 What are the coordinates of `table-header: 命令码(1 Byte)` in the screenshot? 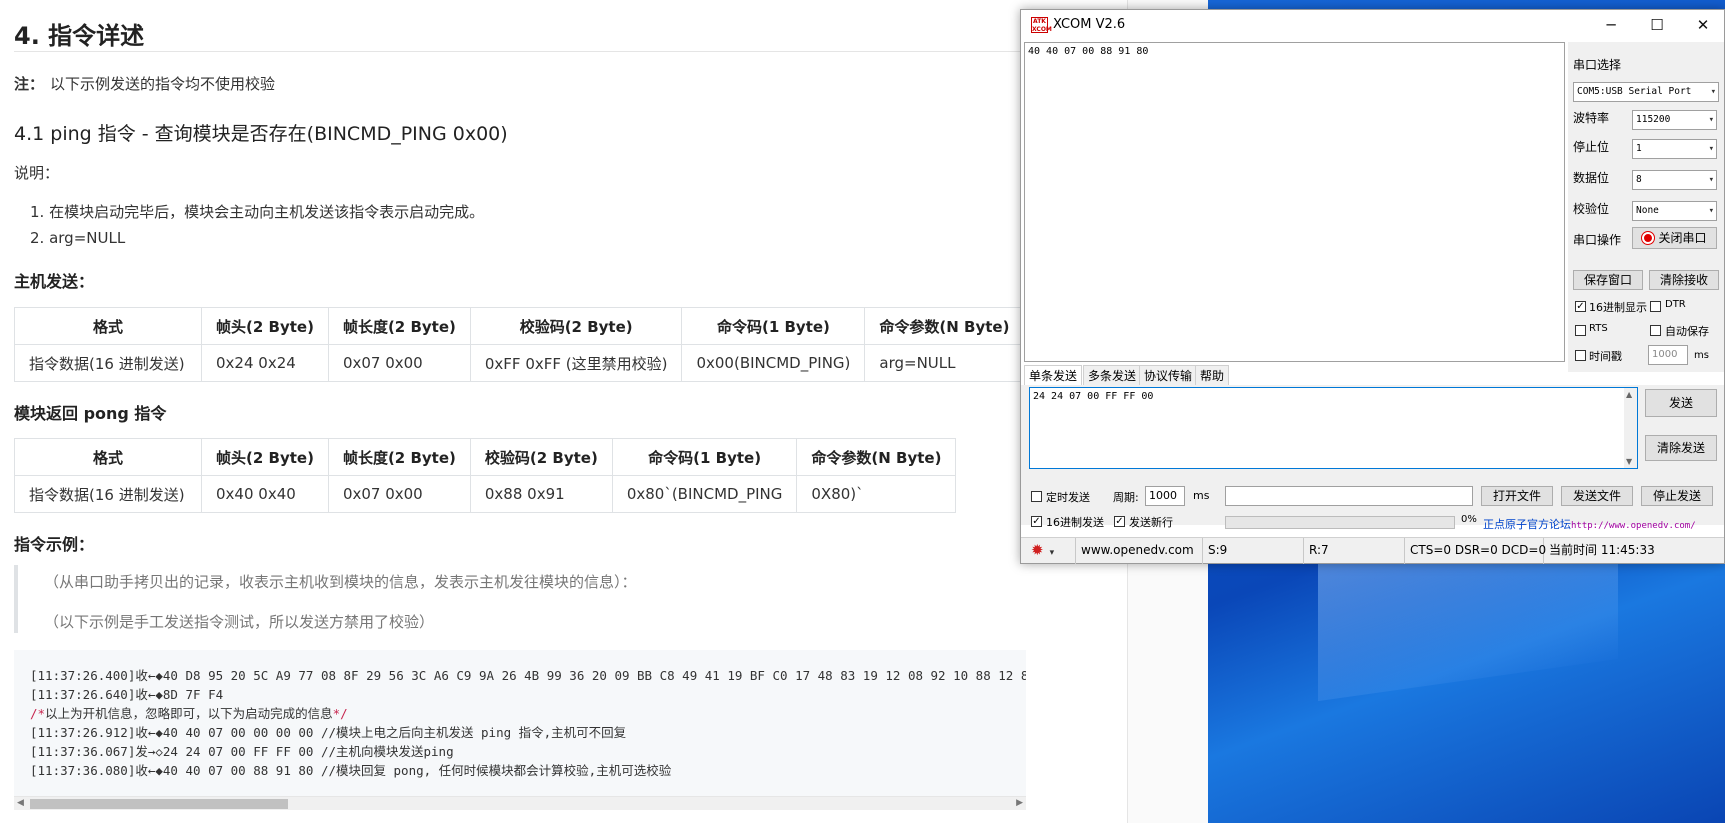 It's located at (704, 457).